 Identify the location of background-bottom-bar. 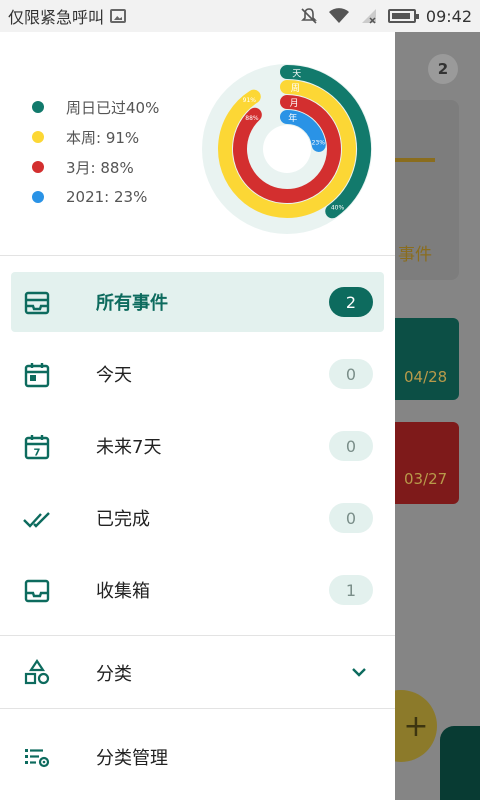
(460, 763).